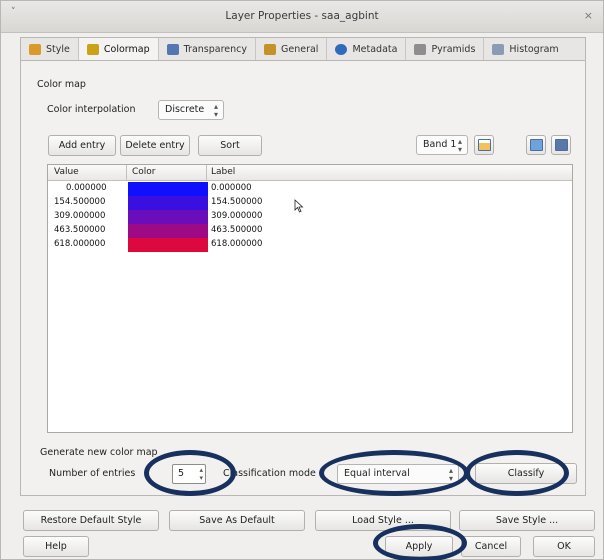  I want to click on label-cell: 463.500000, so click(236, 230).